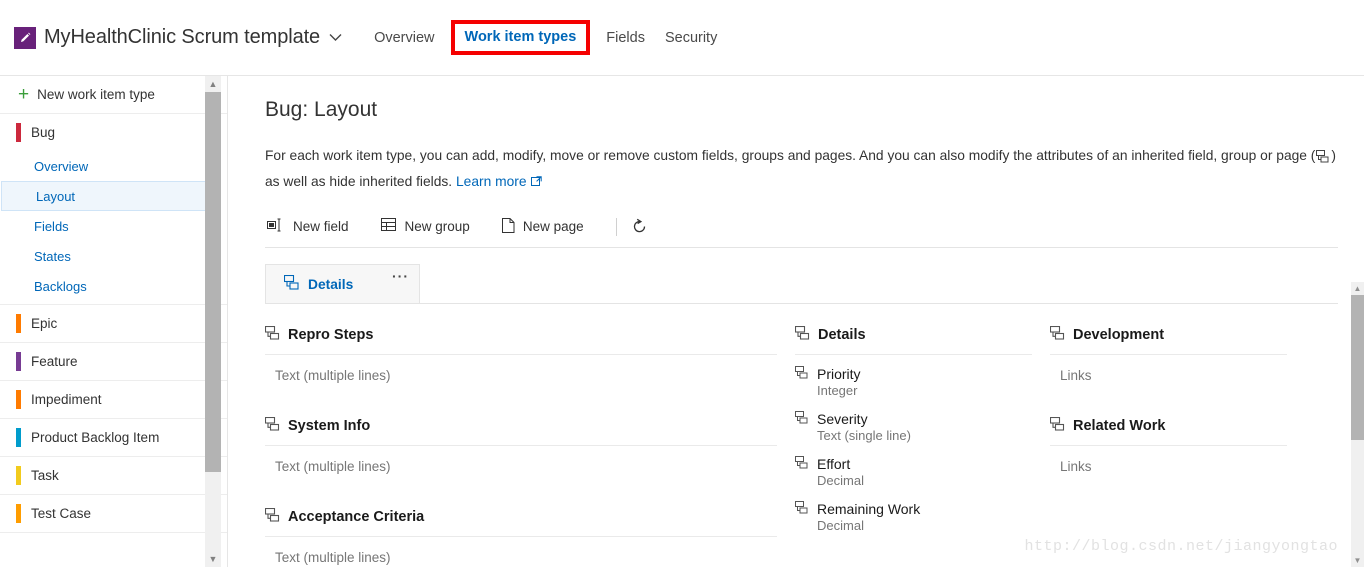  I want to click on field-name-row: Remaining Work, so click(913, 509).